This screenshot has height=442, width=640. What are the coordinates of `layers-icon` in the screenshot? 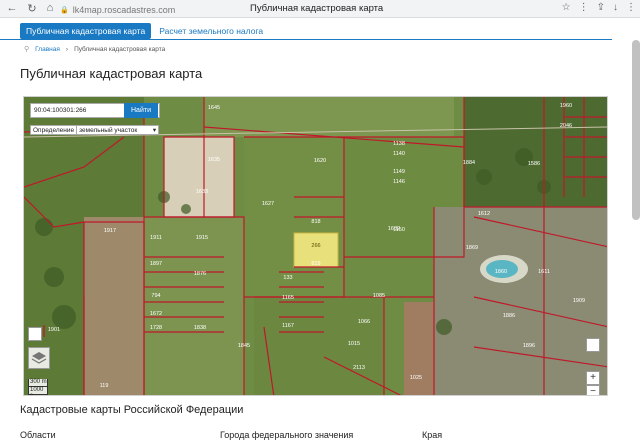 It's located at (39, 358).